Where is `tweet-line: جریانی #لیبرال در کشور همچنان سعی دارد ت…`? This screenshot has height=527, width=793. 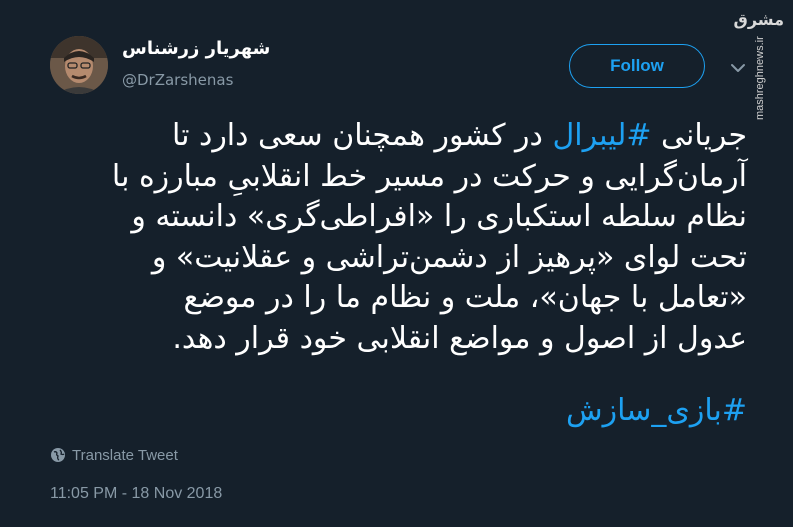 tweet-line: جریانی #لیبرال در کشور همچنان سعی دارد ت… is located at coordinates (459, 135).